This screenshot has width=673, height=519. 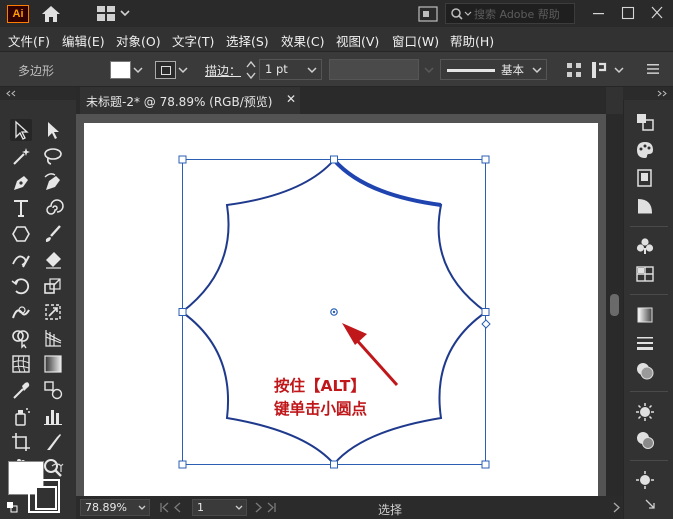 What do you see at coordinates (574, 70) in the screenshot?
I see `align-icon` at bounding box center [574, 70].